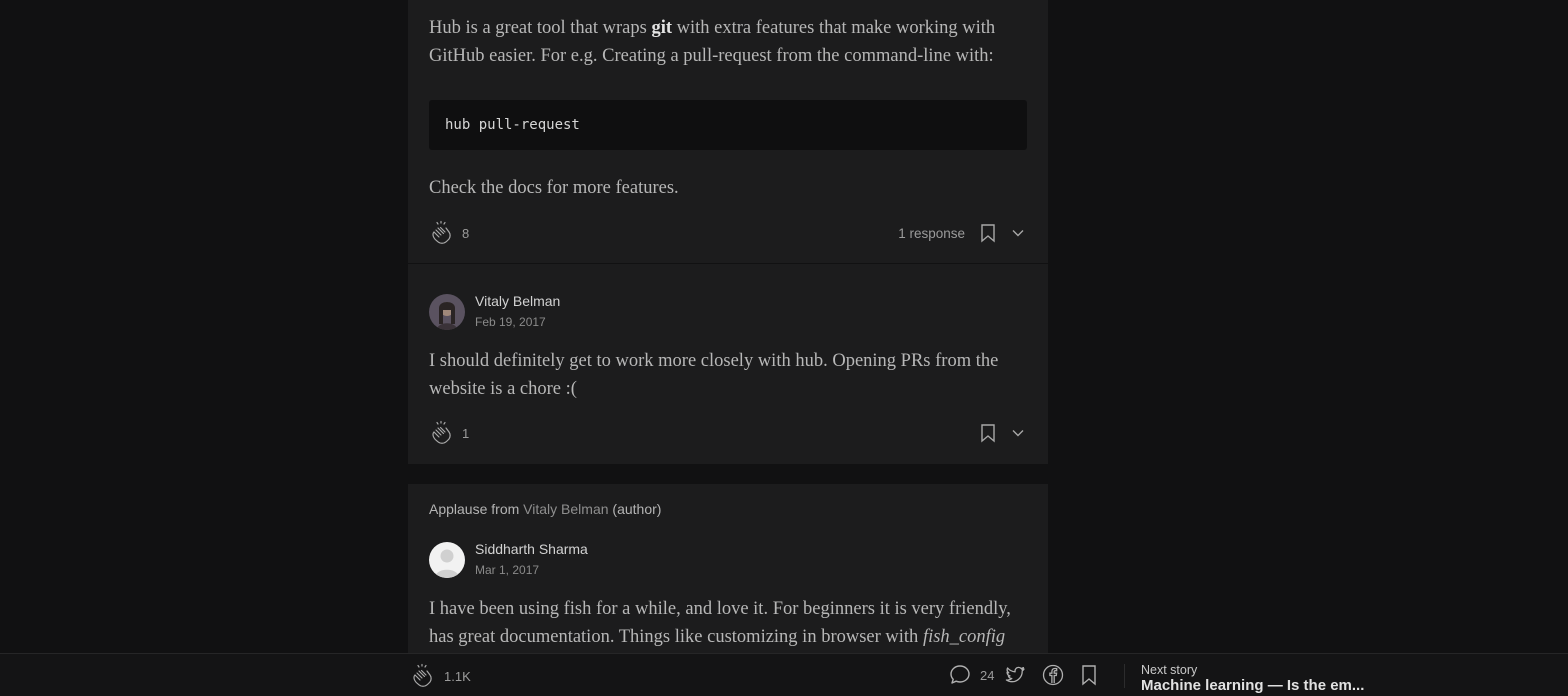 The height and width of the screenshot is (696, 1568). I want to click on response-bold-text: git, so click(662, 28).